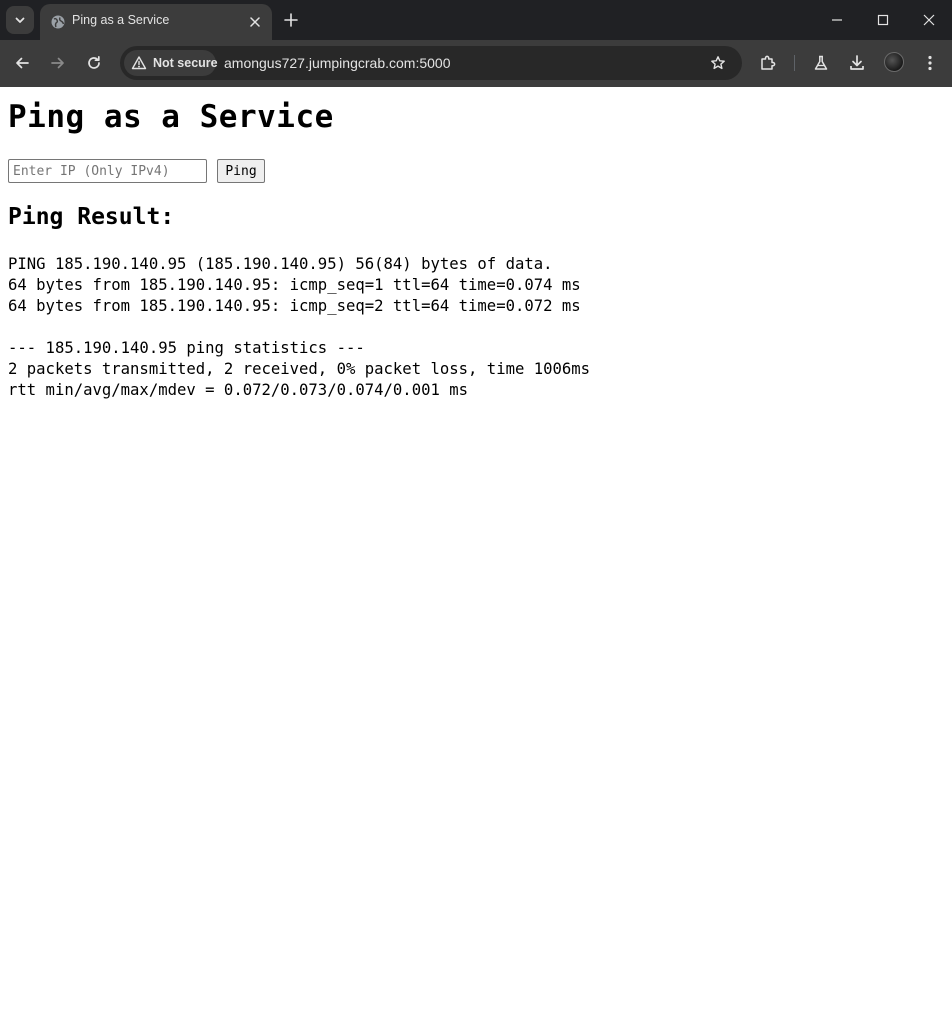  I want to click on close-icon, so click(929, 20).